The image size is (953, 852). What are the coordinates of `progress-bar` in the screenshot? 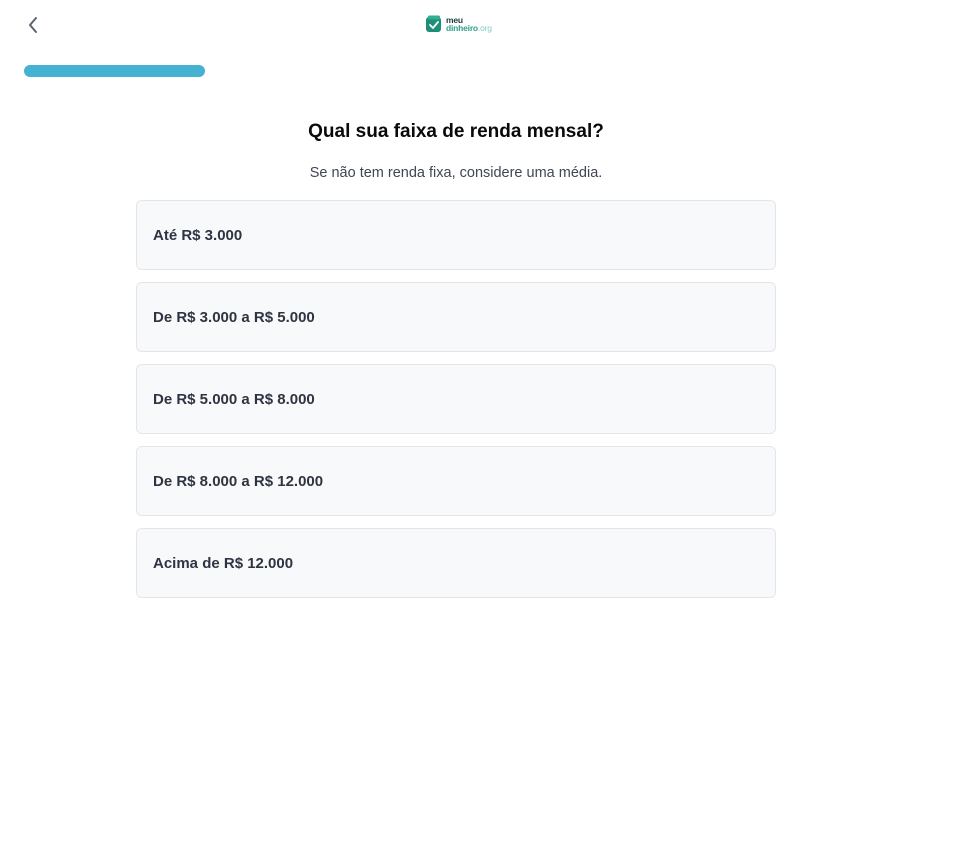 It's located at (476, 71).